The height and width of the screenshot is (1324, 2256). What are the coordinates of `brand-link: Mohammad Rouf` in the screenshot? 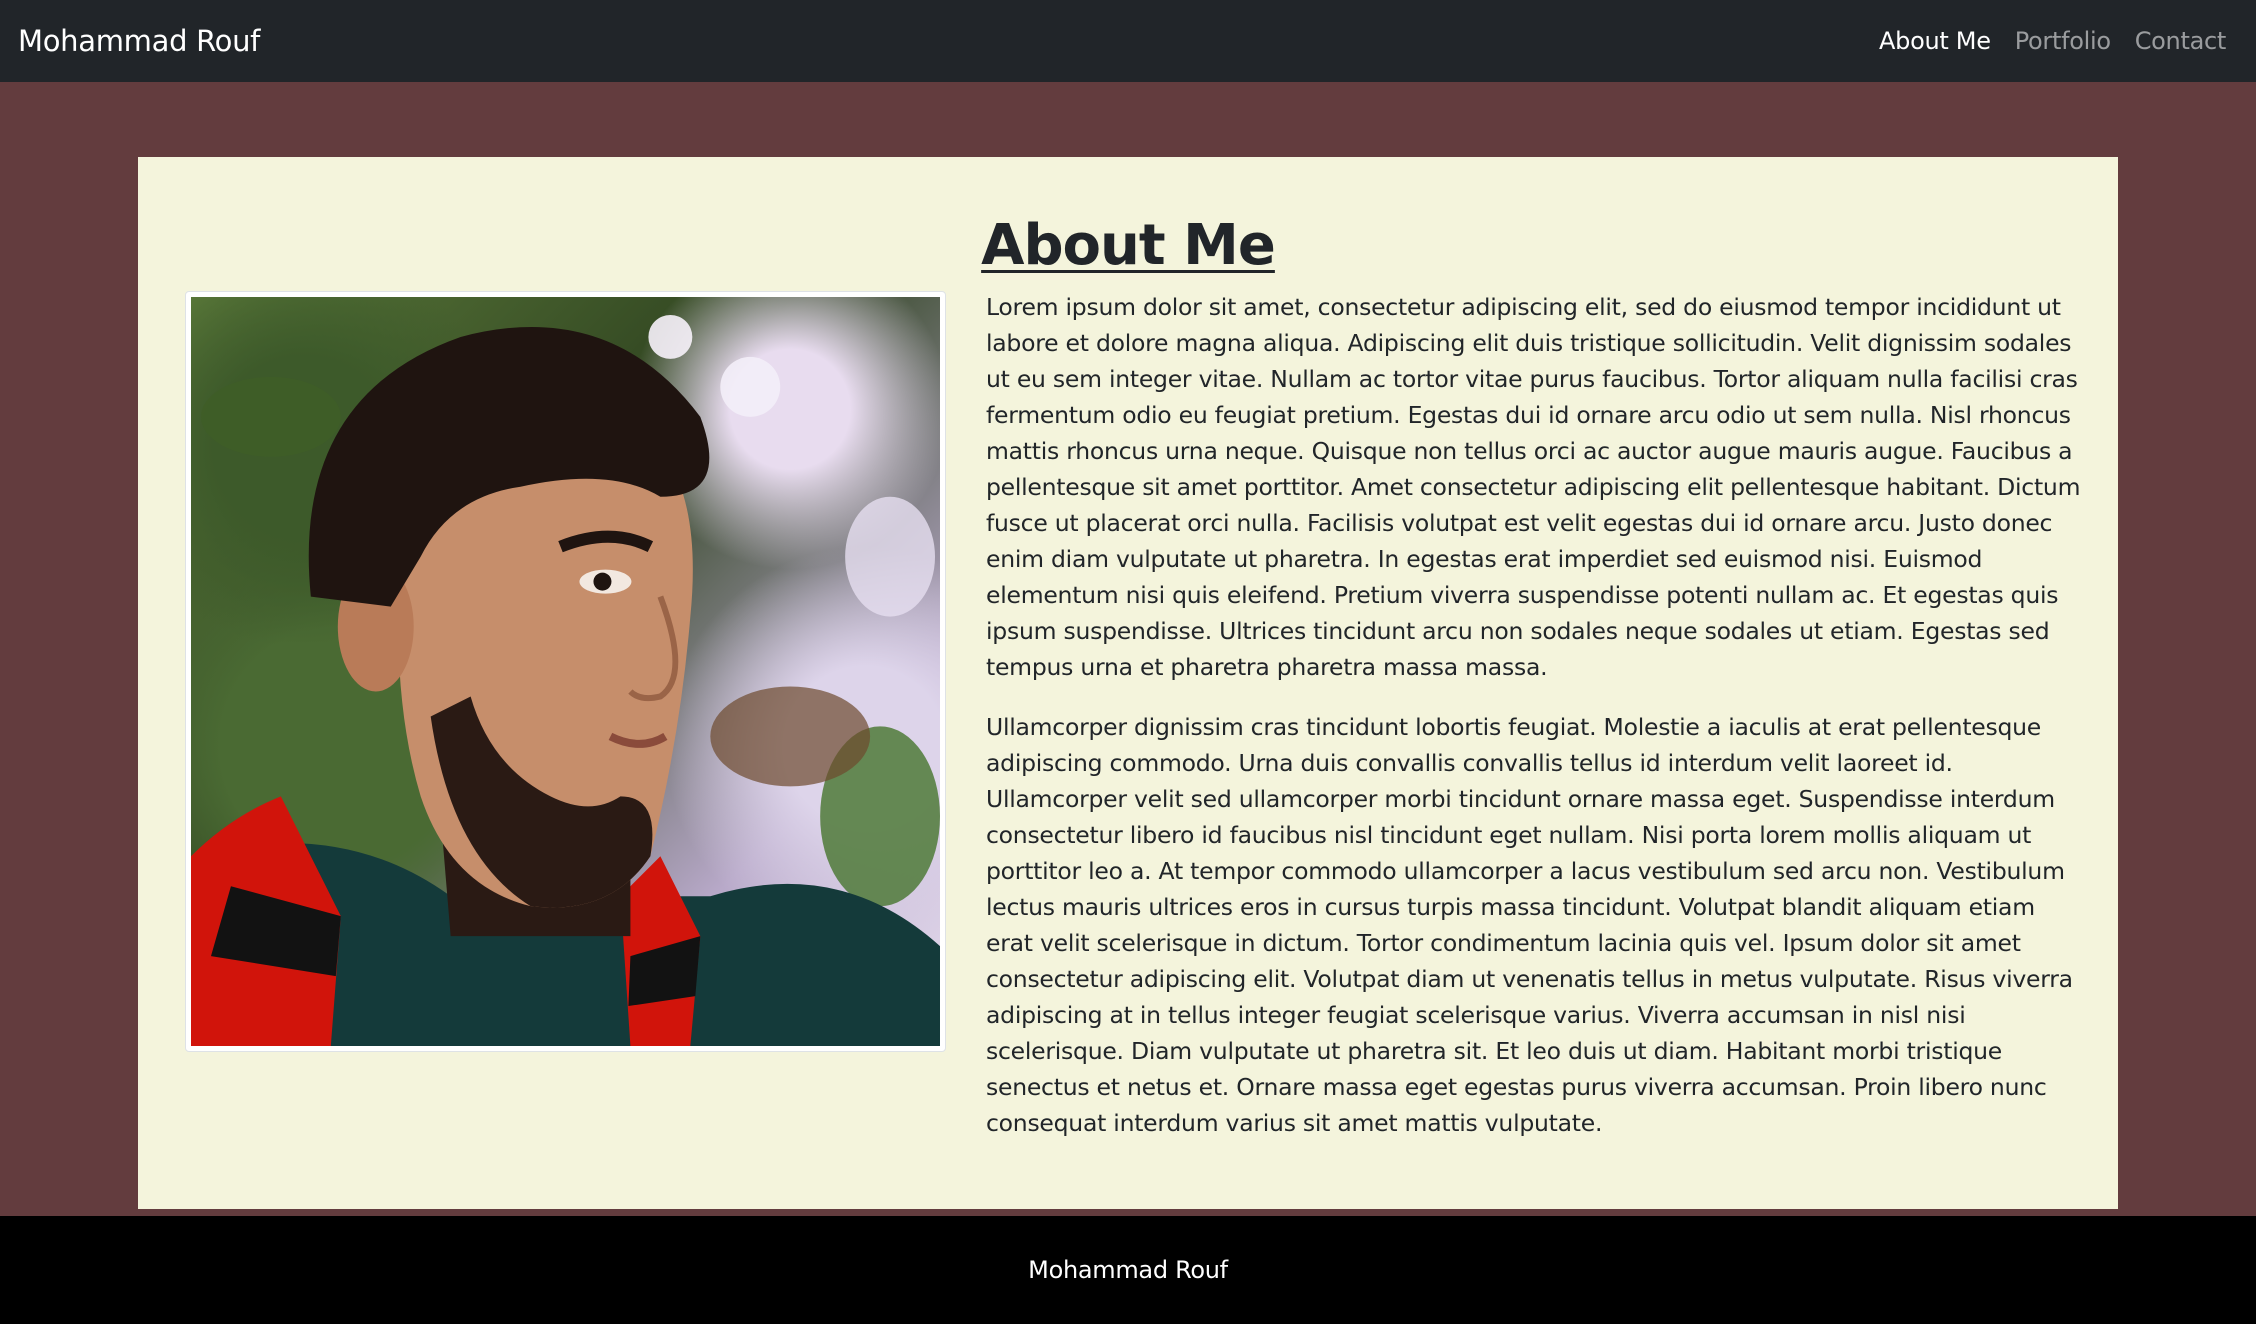 It's located at (139, 41).